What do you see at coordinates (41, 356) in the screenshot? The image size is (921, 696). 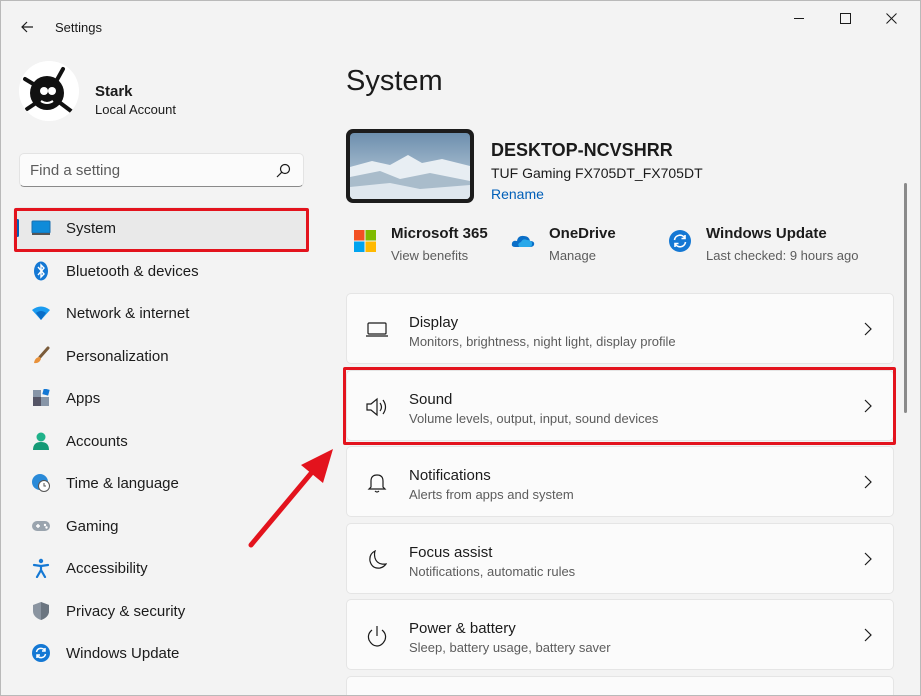 I see `brush-icon` at bounding box center [41, 356].